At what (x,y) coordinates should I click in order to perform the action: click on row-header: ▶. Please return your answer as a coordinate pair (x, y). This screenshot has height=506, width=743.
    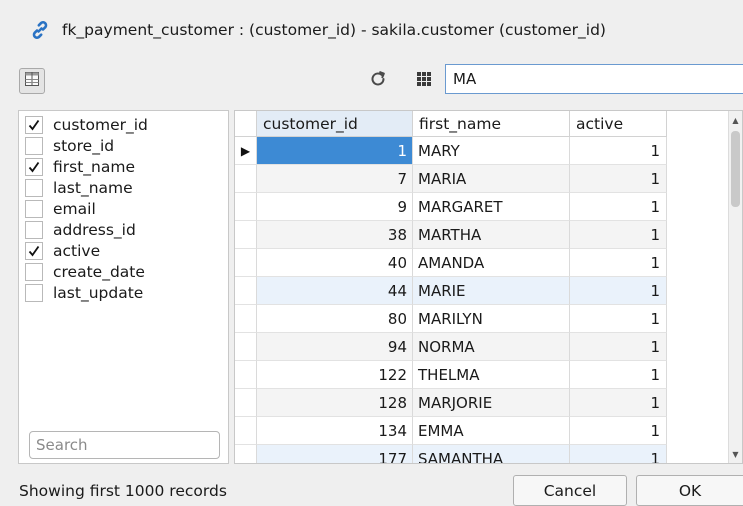
    Looking at the image, I should click on (246, 151).